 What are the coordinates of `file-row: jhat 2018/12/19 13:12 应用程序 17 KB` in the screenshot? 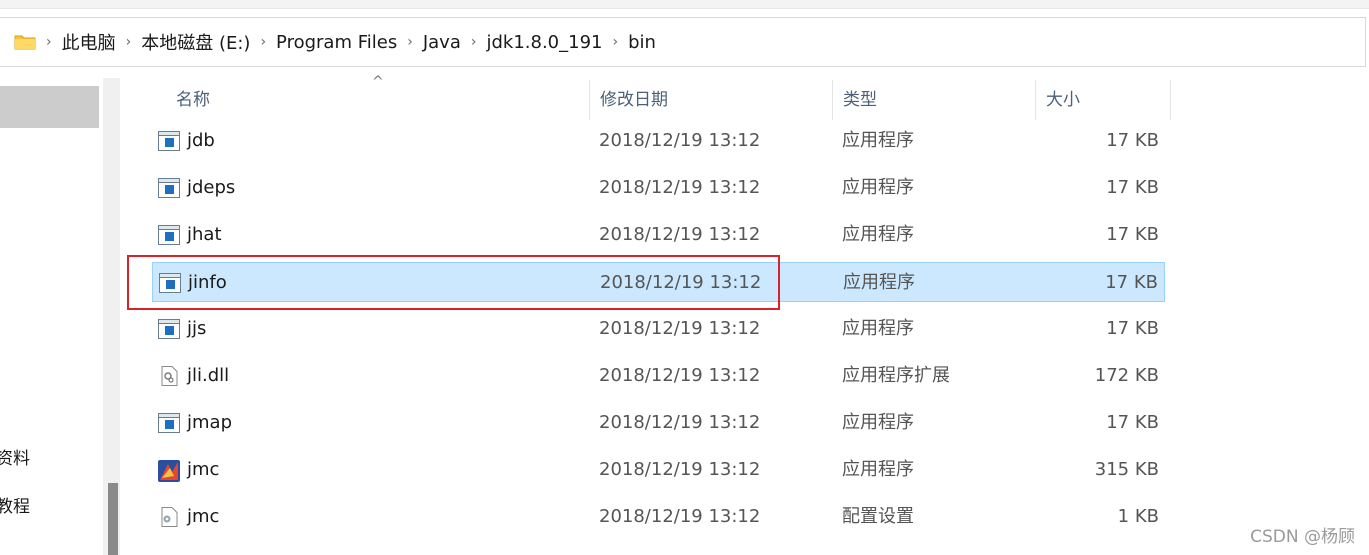 It's located at (658, 235).